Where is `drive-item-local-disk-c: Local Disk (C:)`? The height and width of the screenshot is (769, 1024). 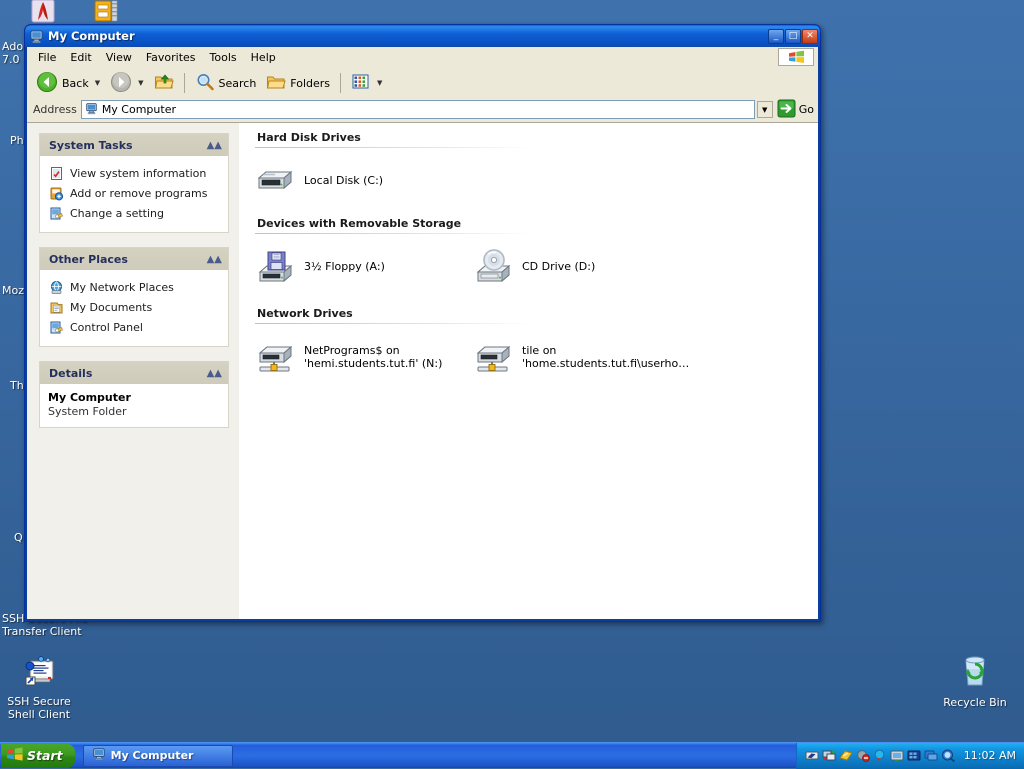
drive-item-local-disk-c: Local Disk (C:) is located at coordinates (362, 180).